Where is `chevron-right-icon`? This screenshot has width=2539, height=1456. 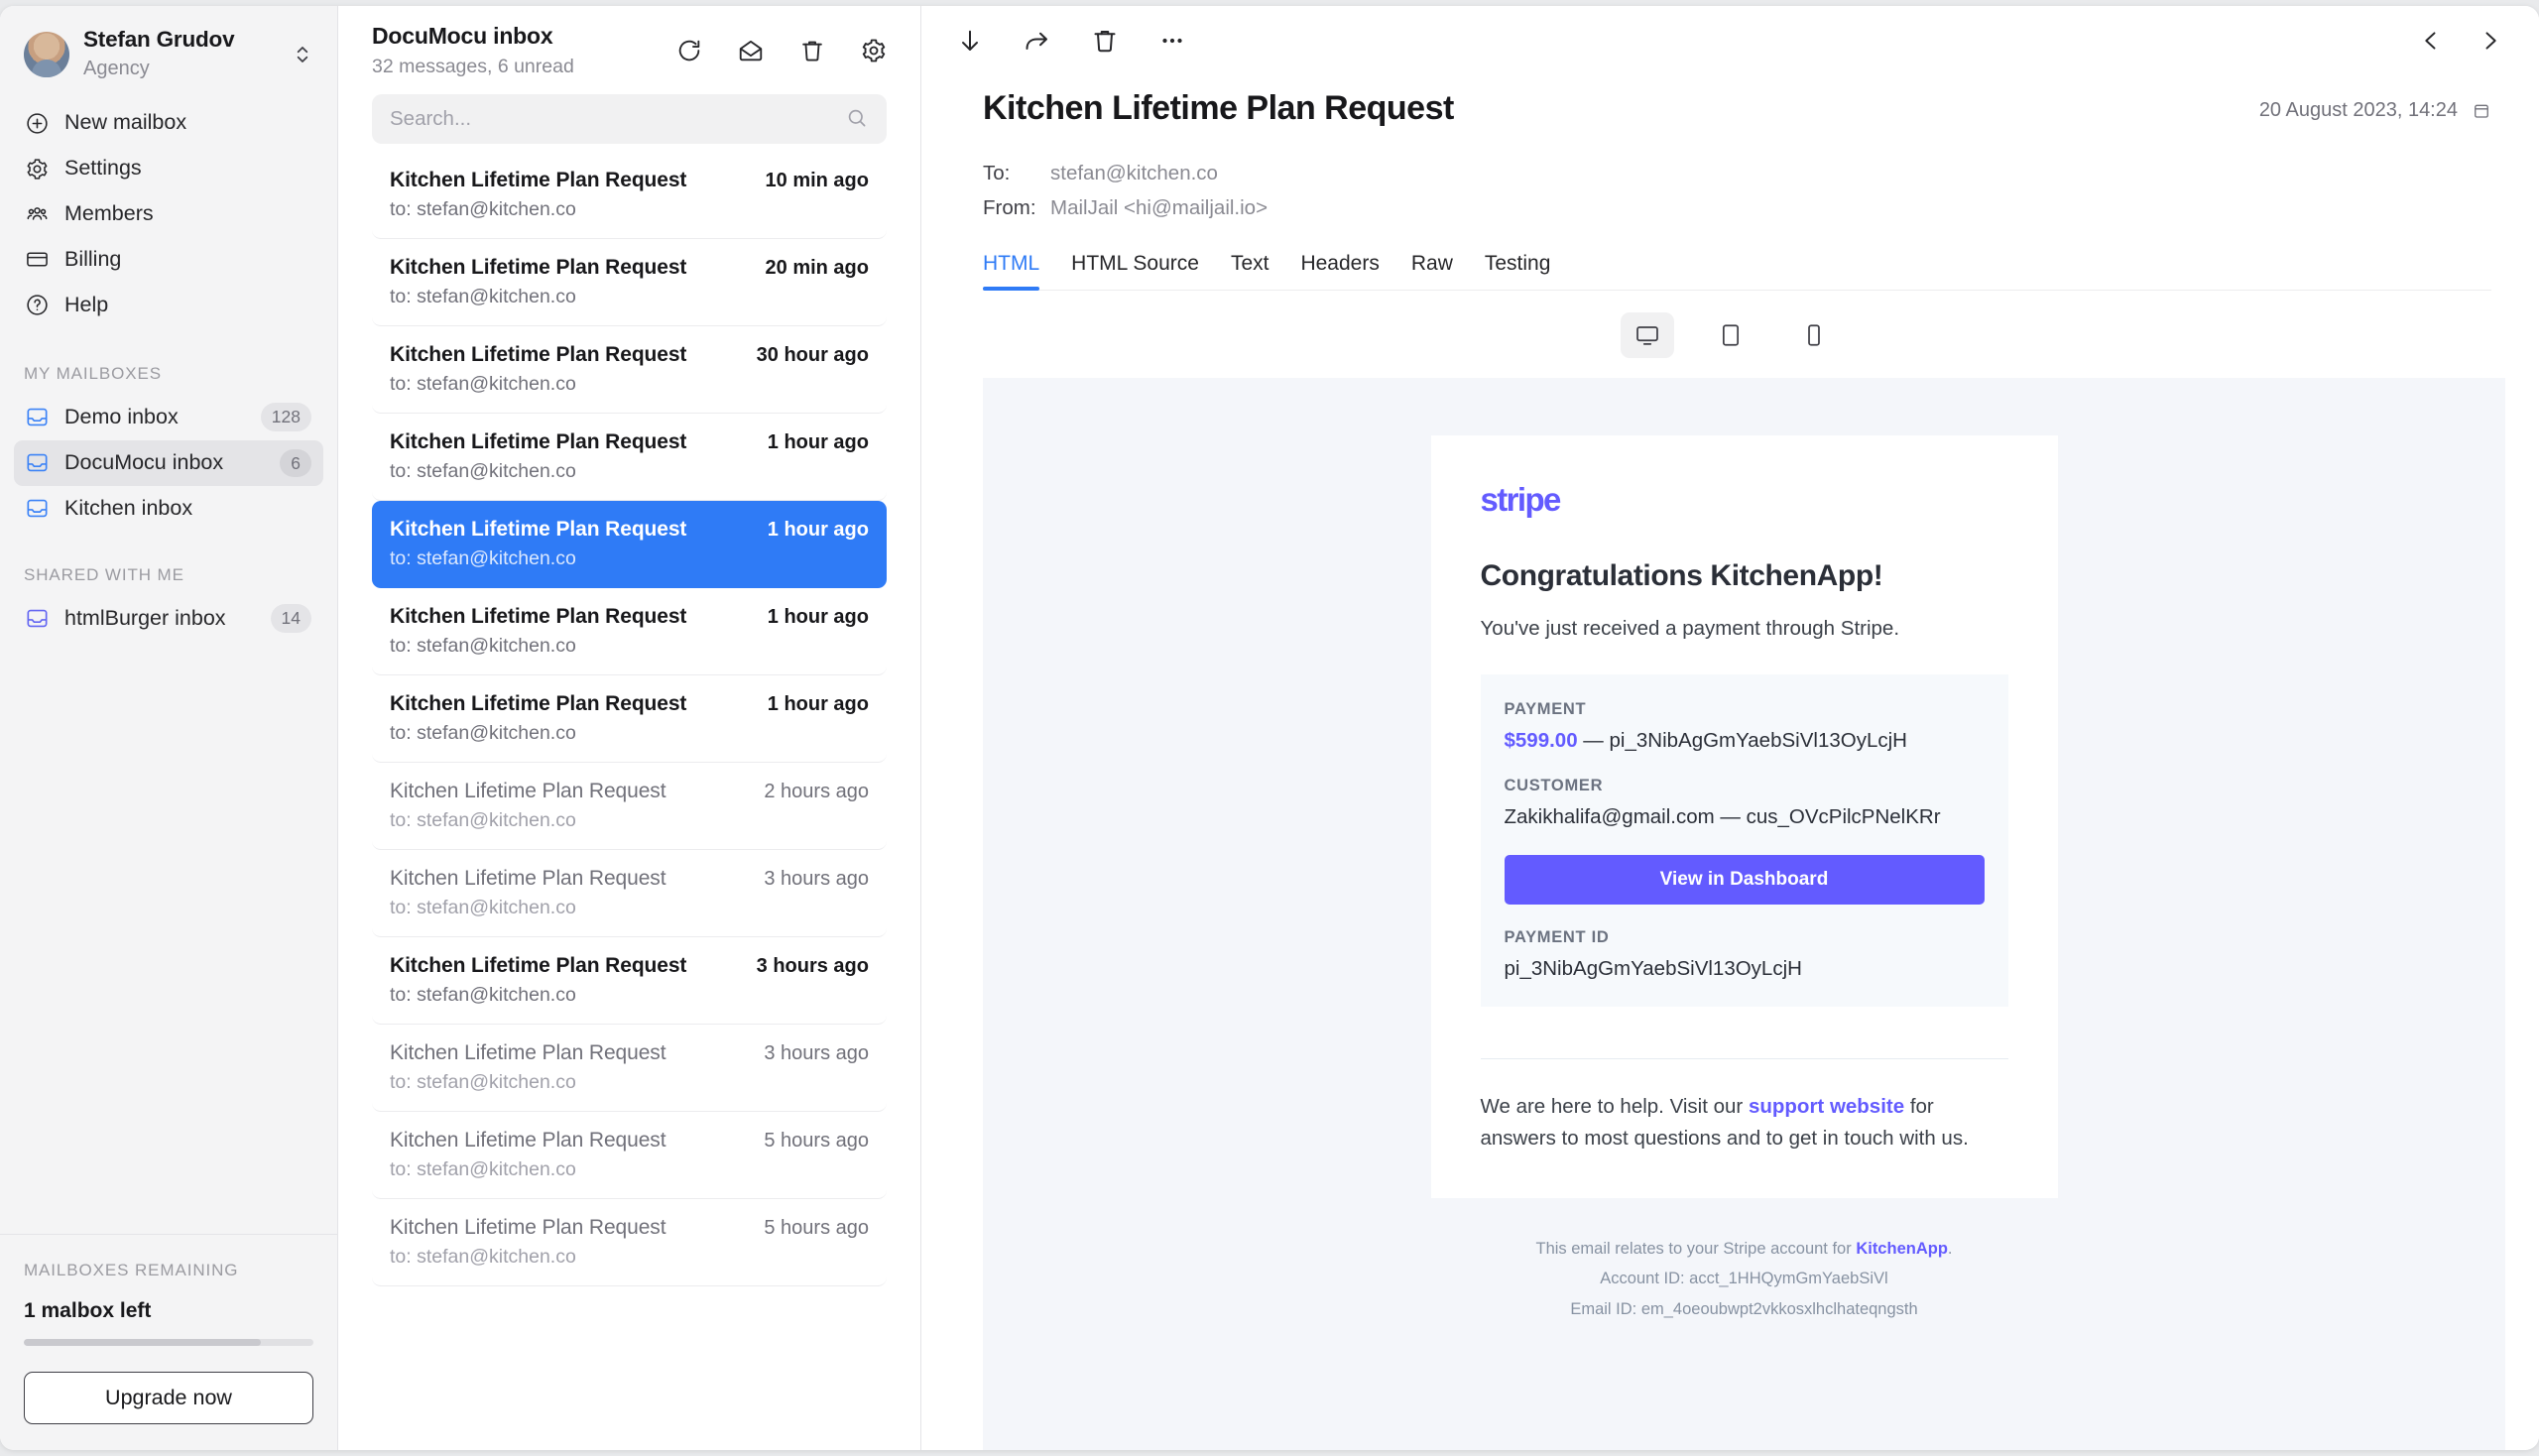
chevron-right-icon is located at coordinates (2490, 41).